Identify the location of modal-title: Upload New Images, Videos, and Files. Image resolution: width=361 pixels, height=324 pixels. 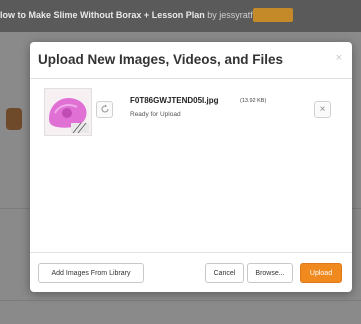
(161, 59).